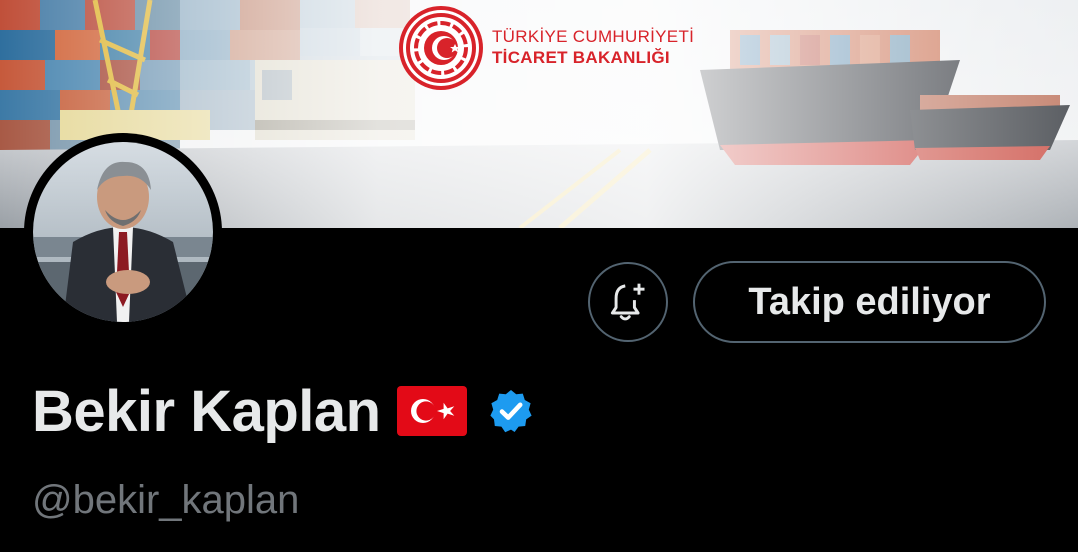 This screenshot has width=1078, height=552. Describe the element at coordinates (166, 500) in the screenshot. I see `profile-handle: @bekir_kaplan` at that location.